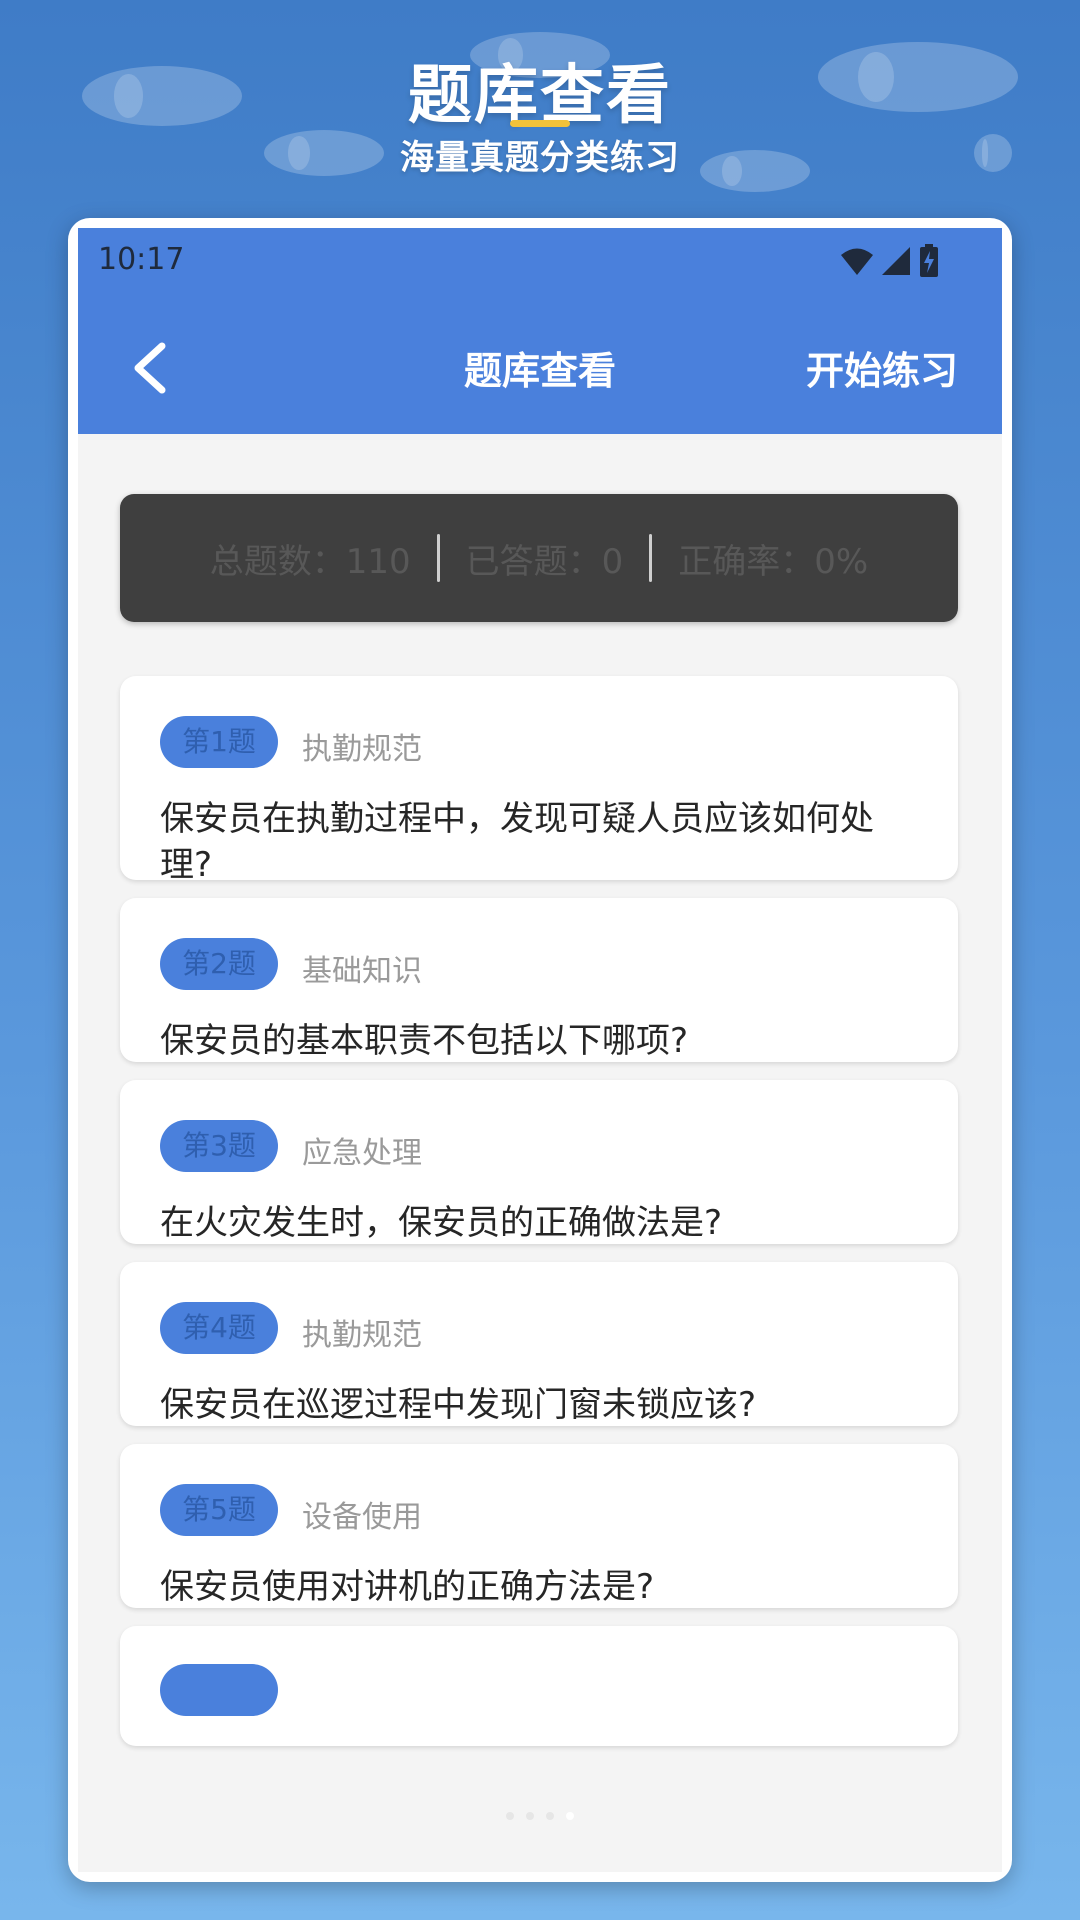 The height and width of the screenshot is (1920, 1080). Describe the element at coordinates (544, 561) in the screenshot. I see `stat-answered: 已答题：0` at that location.